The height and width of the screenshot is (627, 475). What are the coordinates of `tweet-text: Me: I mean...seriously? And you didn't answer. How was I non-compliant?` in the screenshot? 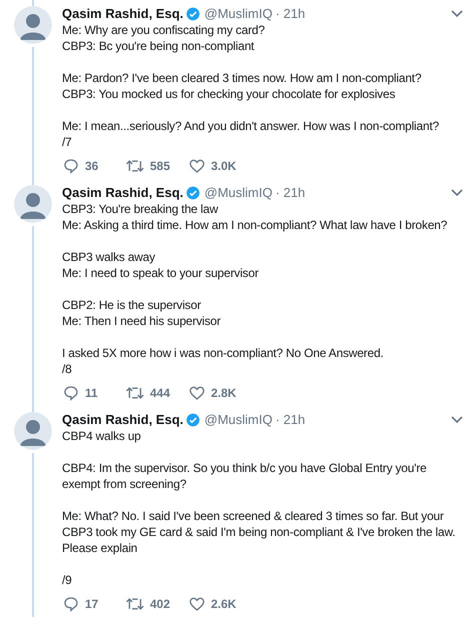 It's located at (251, 126).